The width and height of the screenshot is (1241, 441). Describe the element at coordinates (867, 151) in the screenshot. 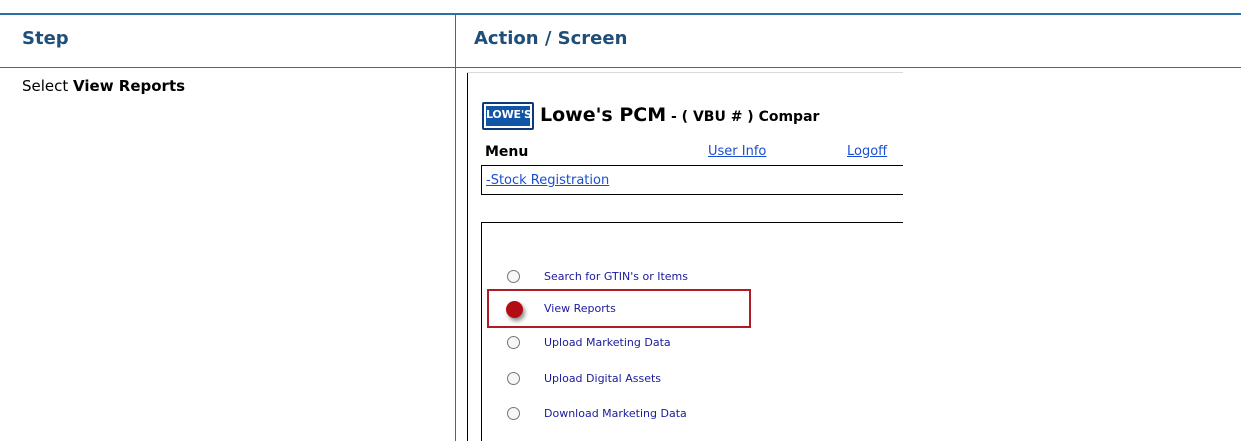

I see `logoff-link: Logoff` at that location.